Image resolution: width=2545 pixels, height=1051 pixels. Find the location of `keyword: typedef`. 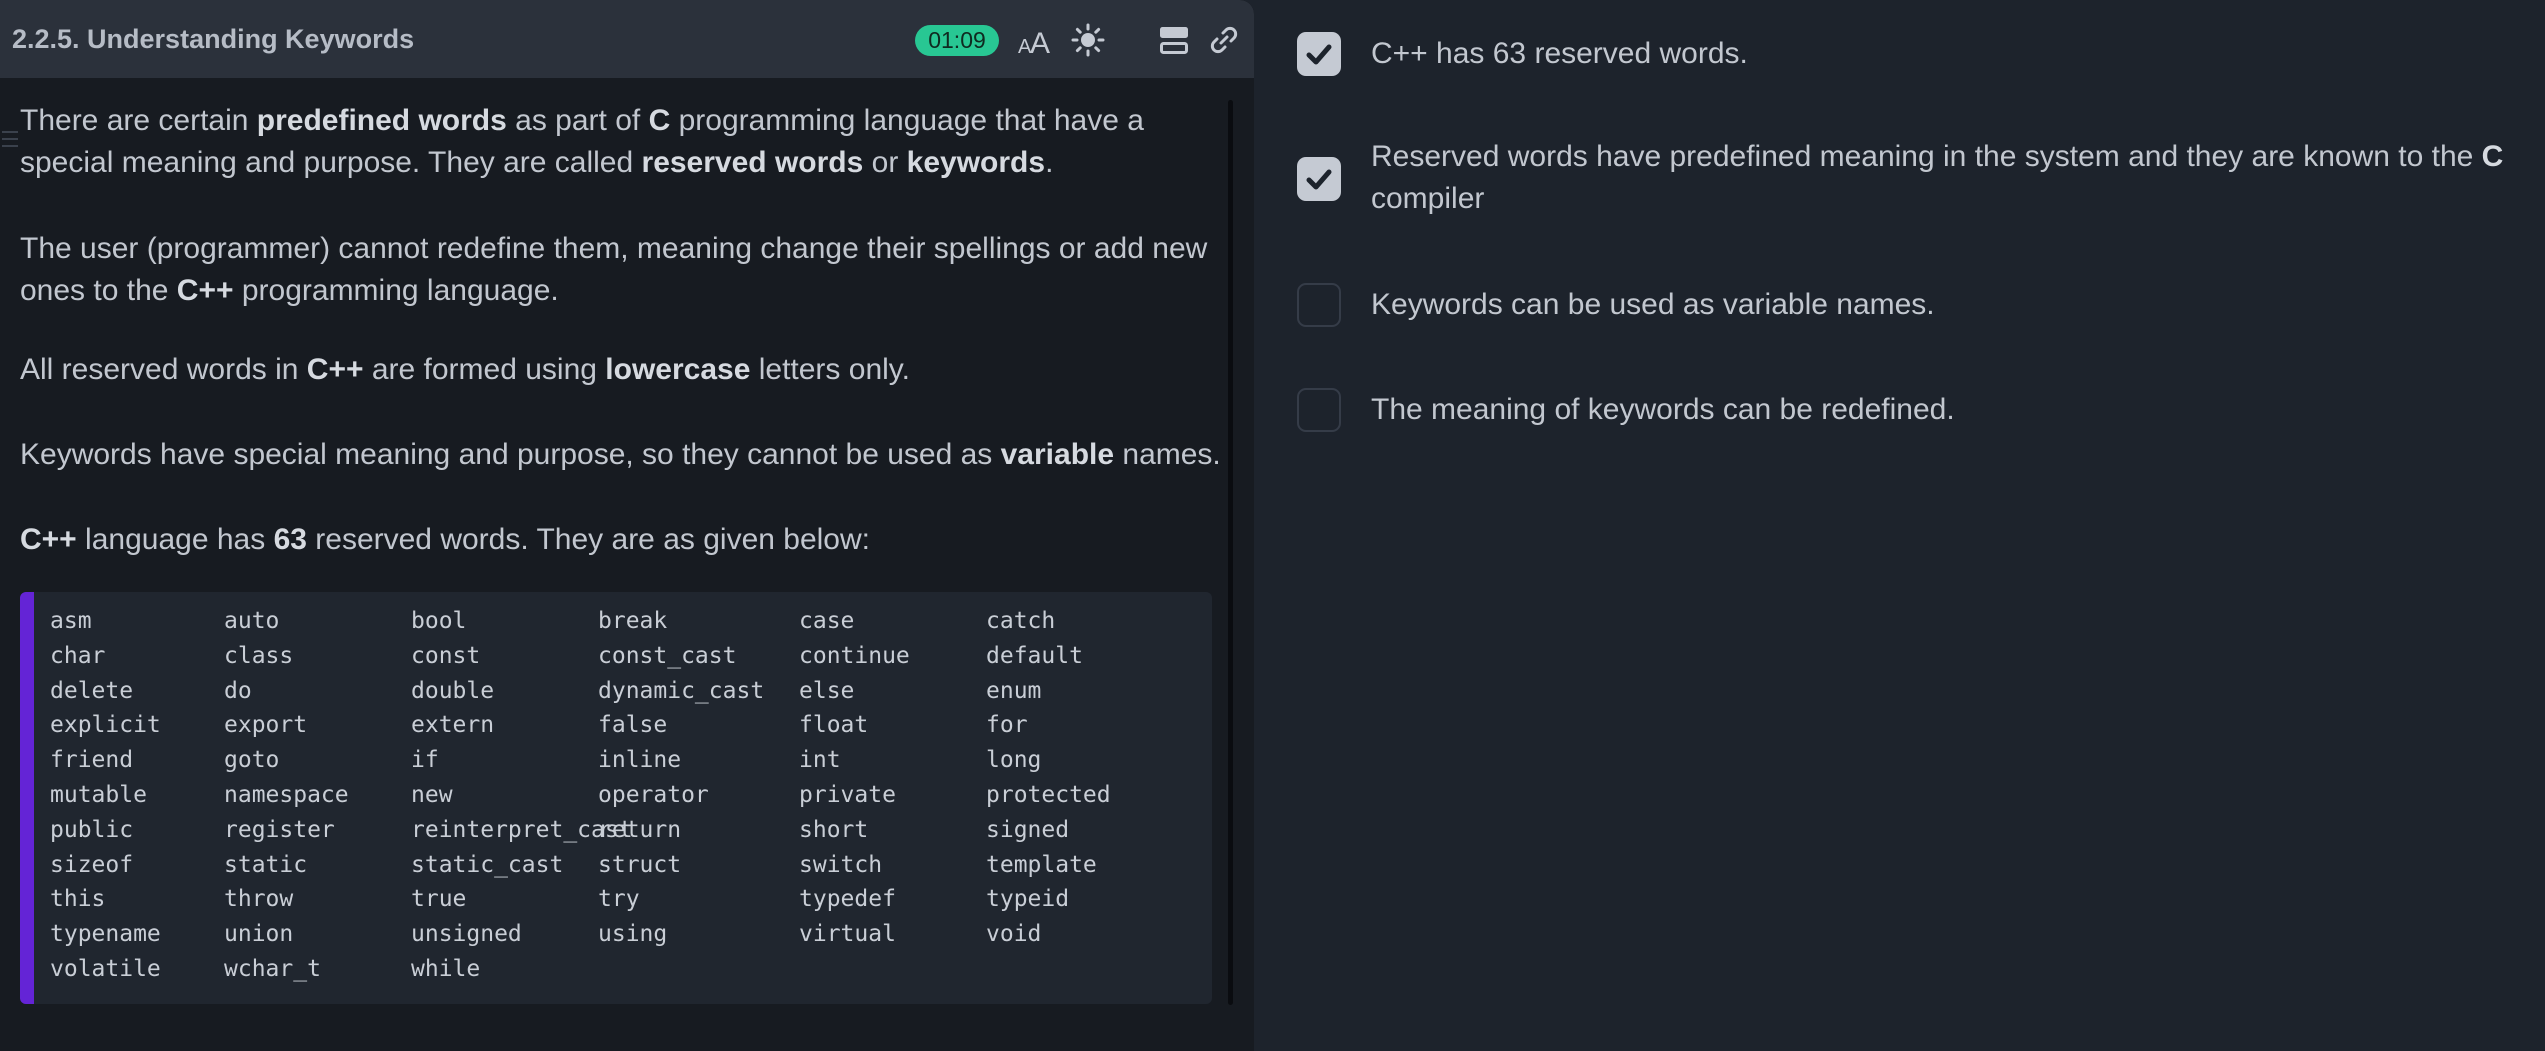

keyword: typedef is located at coordinates (847, 899).